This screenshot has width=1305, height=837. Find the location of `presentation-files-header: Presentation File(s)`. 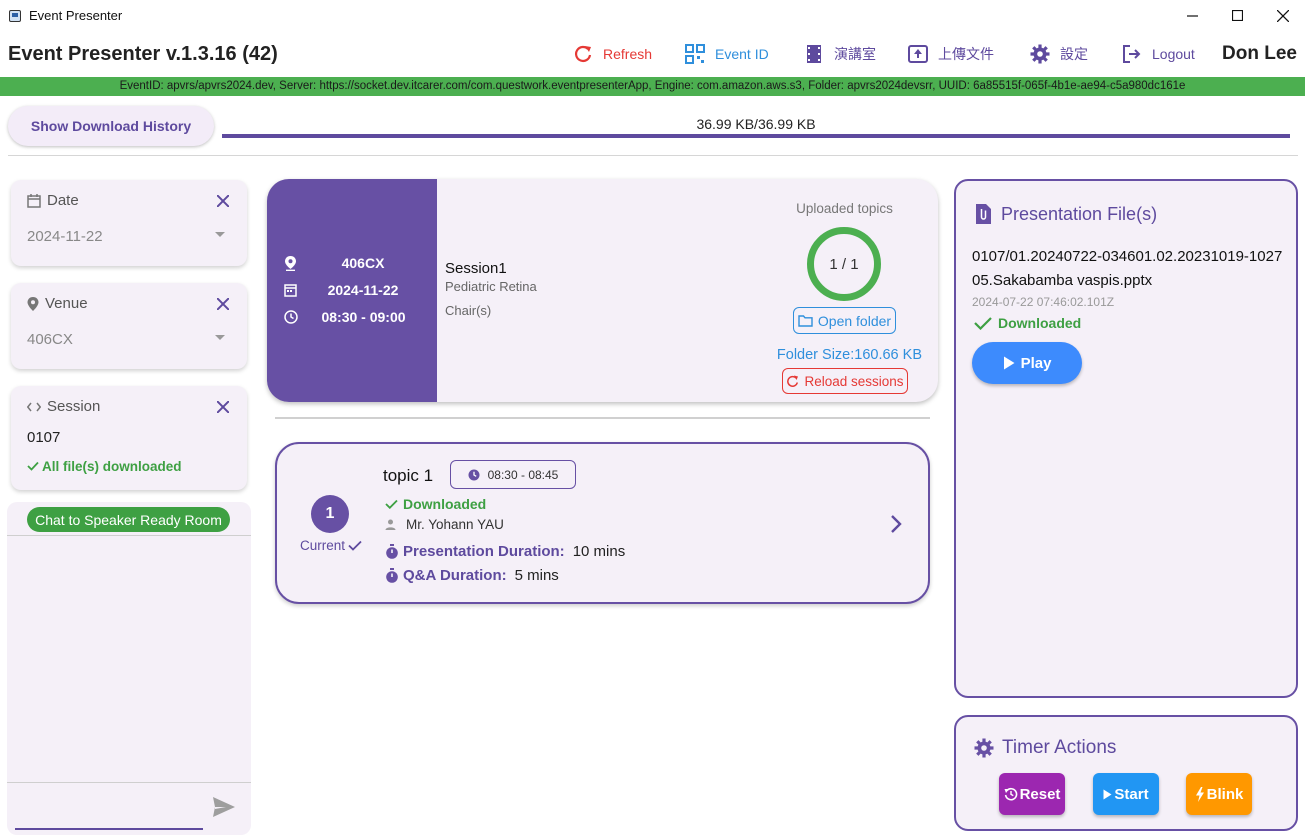

presentation-files-header: Presentation File(s) is located at coordinates (1065, 214).